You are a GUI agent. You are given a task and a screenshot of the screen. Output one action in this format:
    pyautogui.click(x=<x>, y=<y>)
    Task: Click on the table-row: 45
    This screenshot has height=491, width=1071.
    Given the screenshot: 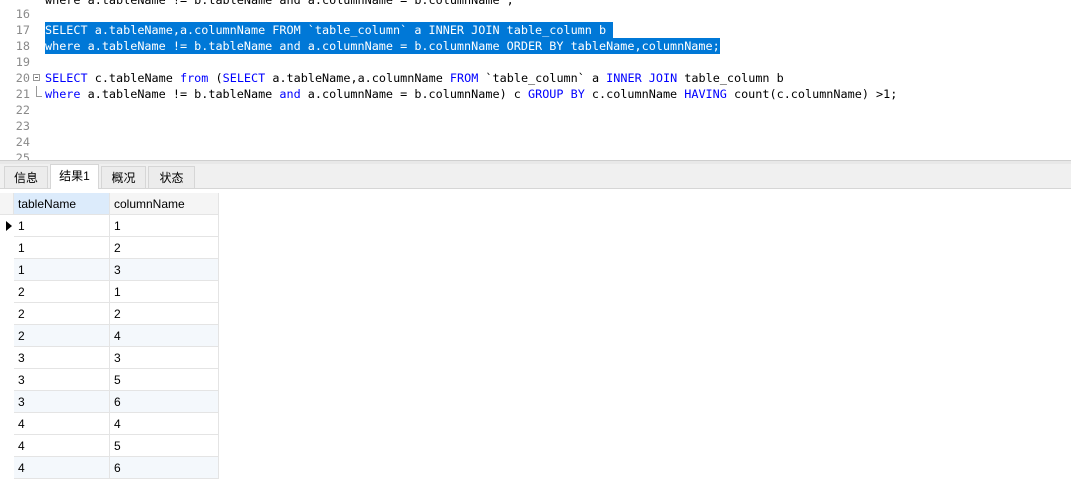 What is the action you would take?
    pyautogui.click(x=109, y=446)
    